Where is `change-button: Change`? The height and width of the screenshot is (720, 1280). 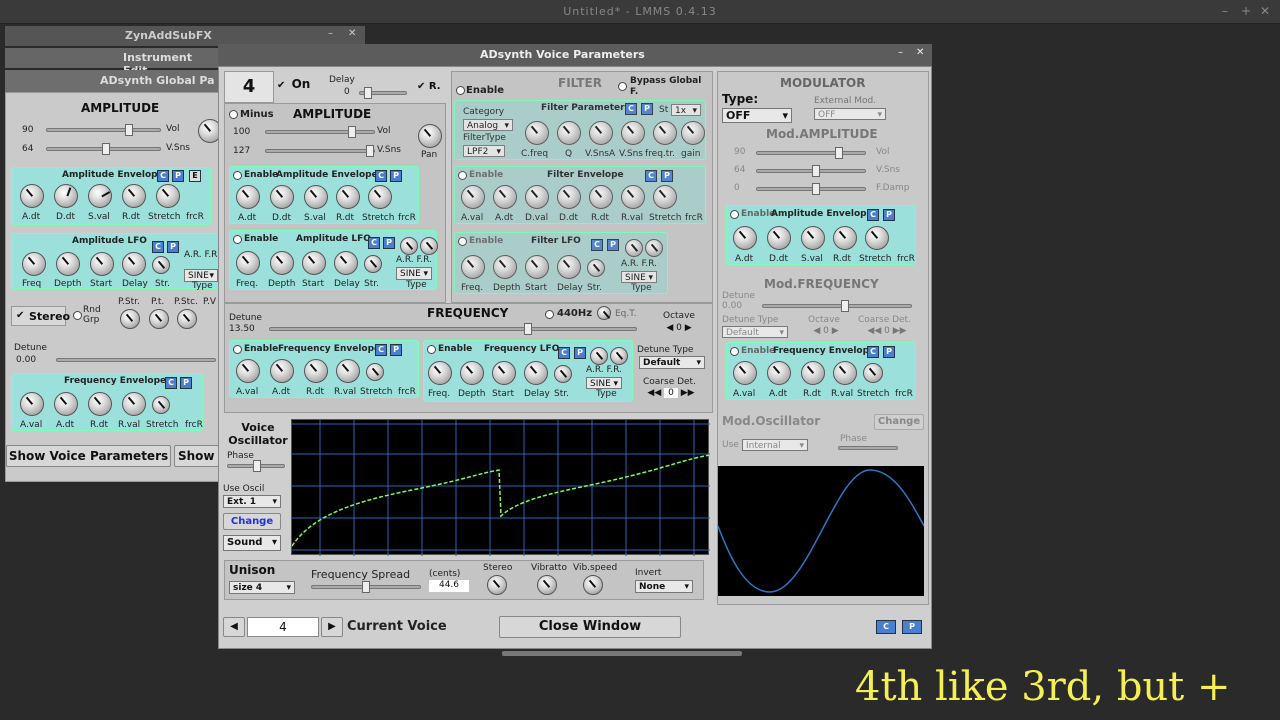 change-button: Change is located at coordinates (252, 521).